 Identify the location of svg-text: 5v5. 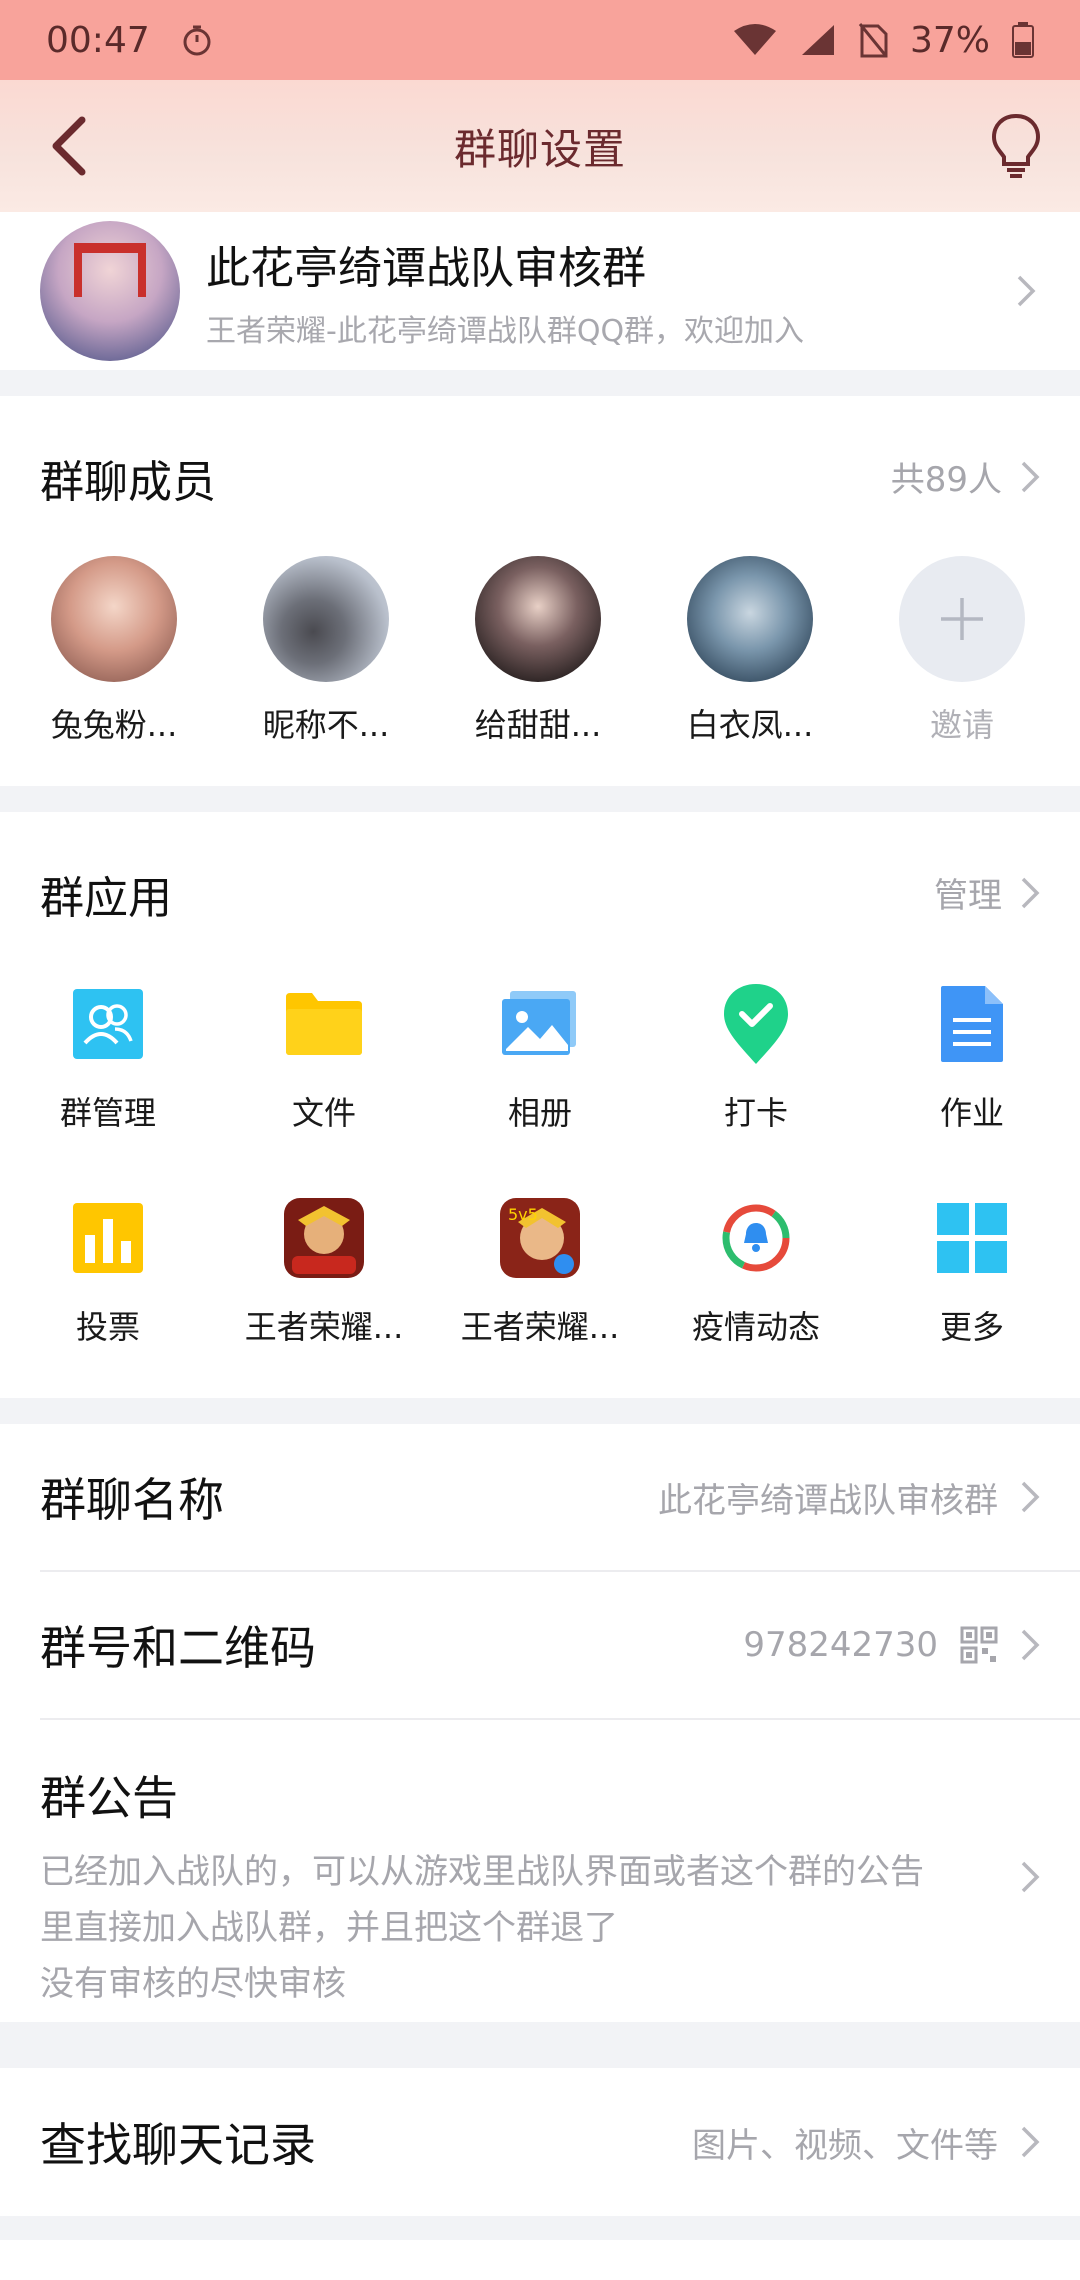
(523, 1214).